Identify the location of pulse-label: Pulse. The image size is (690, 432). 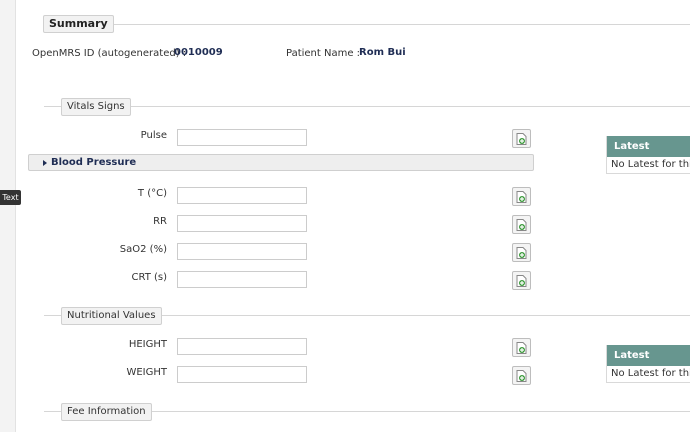
(153, 135).